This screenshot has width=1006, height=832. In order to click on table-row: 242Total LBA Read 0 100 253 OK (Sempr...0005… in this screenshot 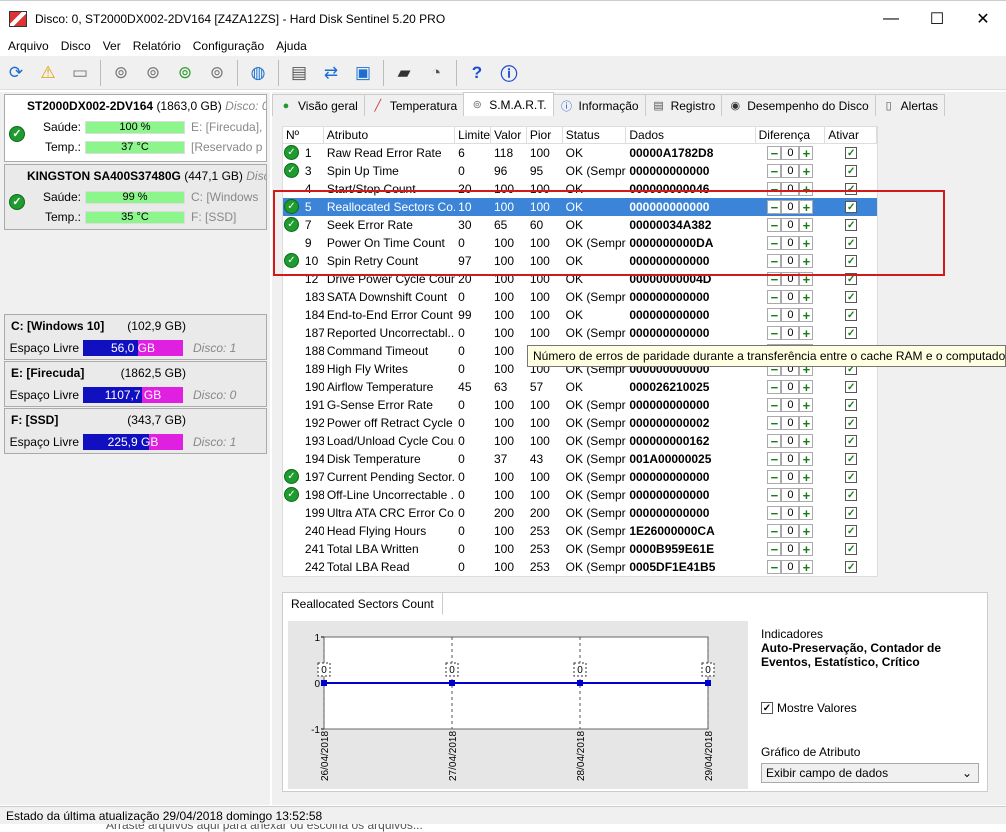, I will do `click(580, 567)`.